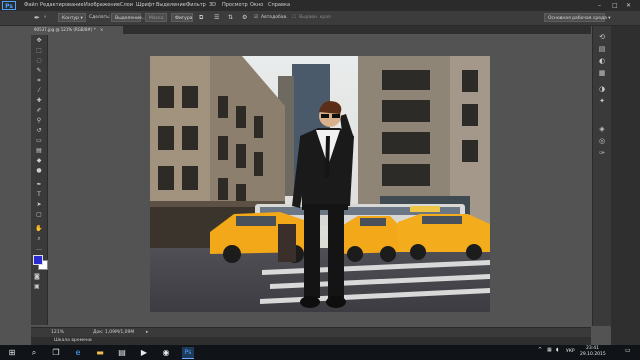 Image resolution: width=640 pixels, height=360 pixels. Describe the element at coordinates (628, 5) in the screenshot. I see `close-icon: ✕` at that location.